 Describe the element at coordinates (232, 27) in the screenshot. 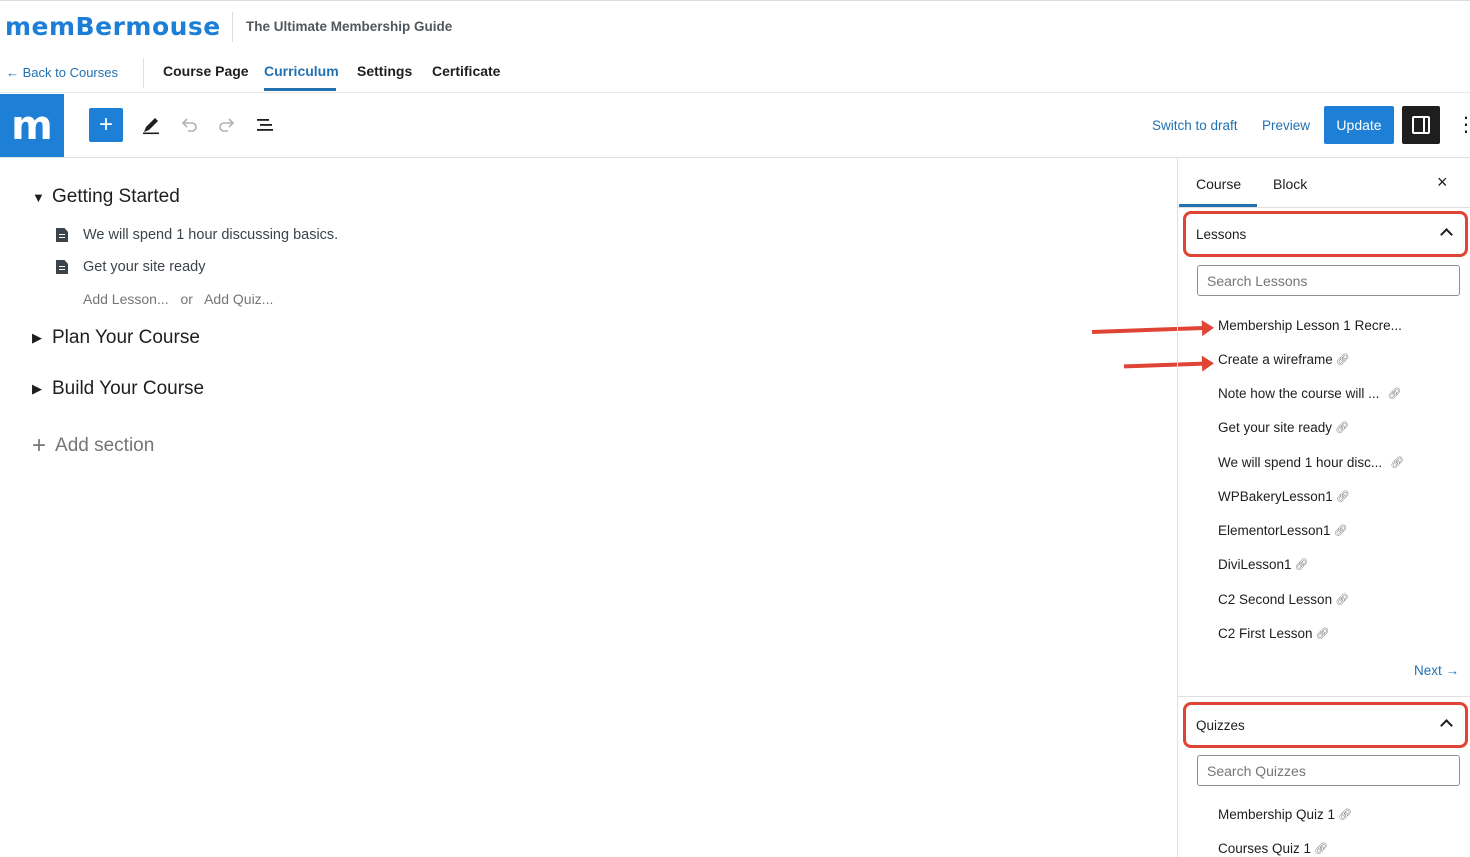

I see `brand-separator` at that location.